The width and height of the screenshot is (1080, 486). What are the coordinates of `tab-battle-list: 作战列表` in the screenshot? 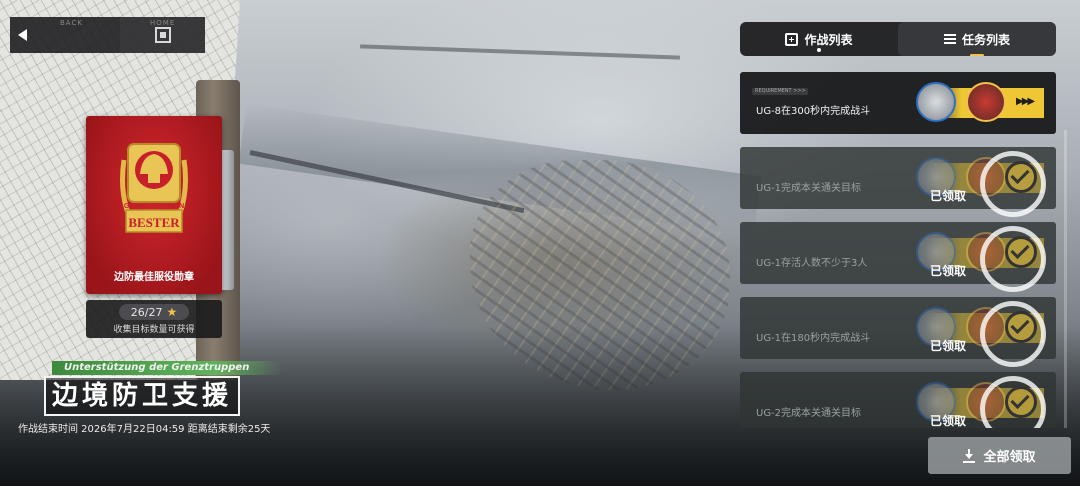 It's located at (819, 39).